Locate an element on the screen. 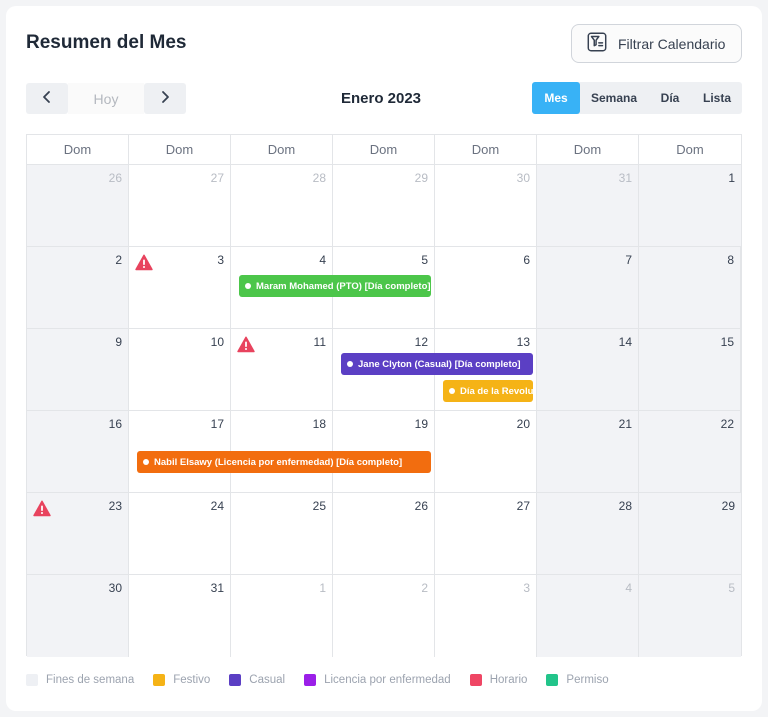  day-number: 16 is located at coordinates (115, 424).